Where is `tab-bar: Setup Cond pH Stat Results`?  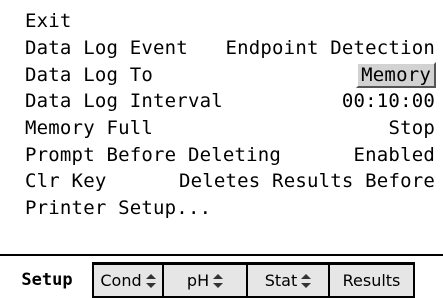
tab-bar: Setup Cond pH Stat Results is located at coordinates (221, 280).